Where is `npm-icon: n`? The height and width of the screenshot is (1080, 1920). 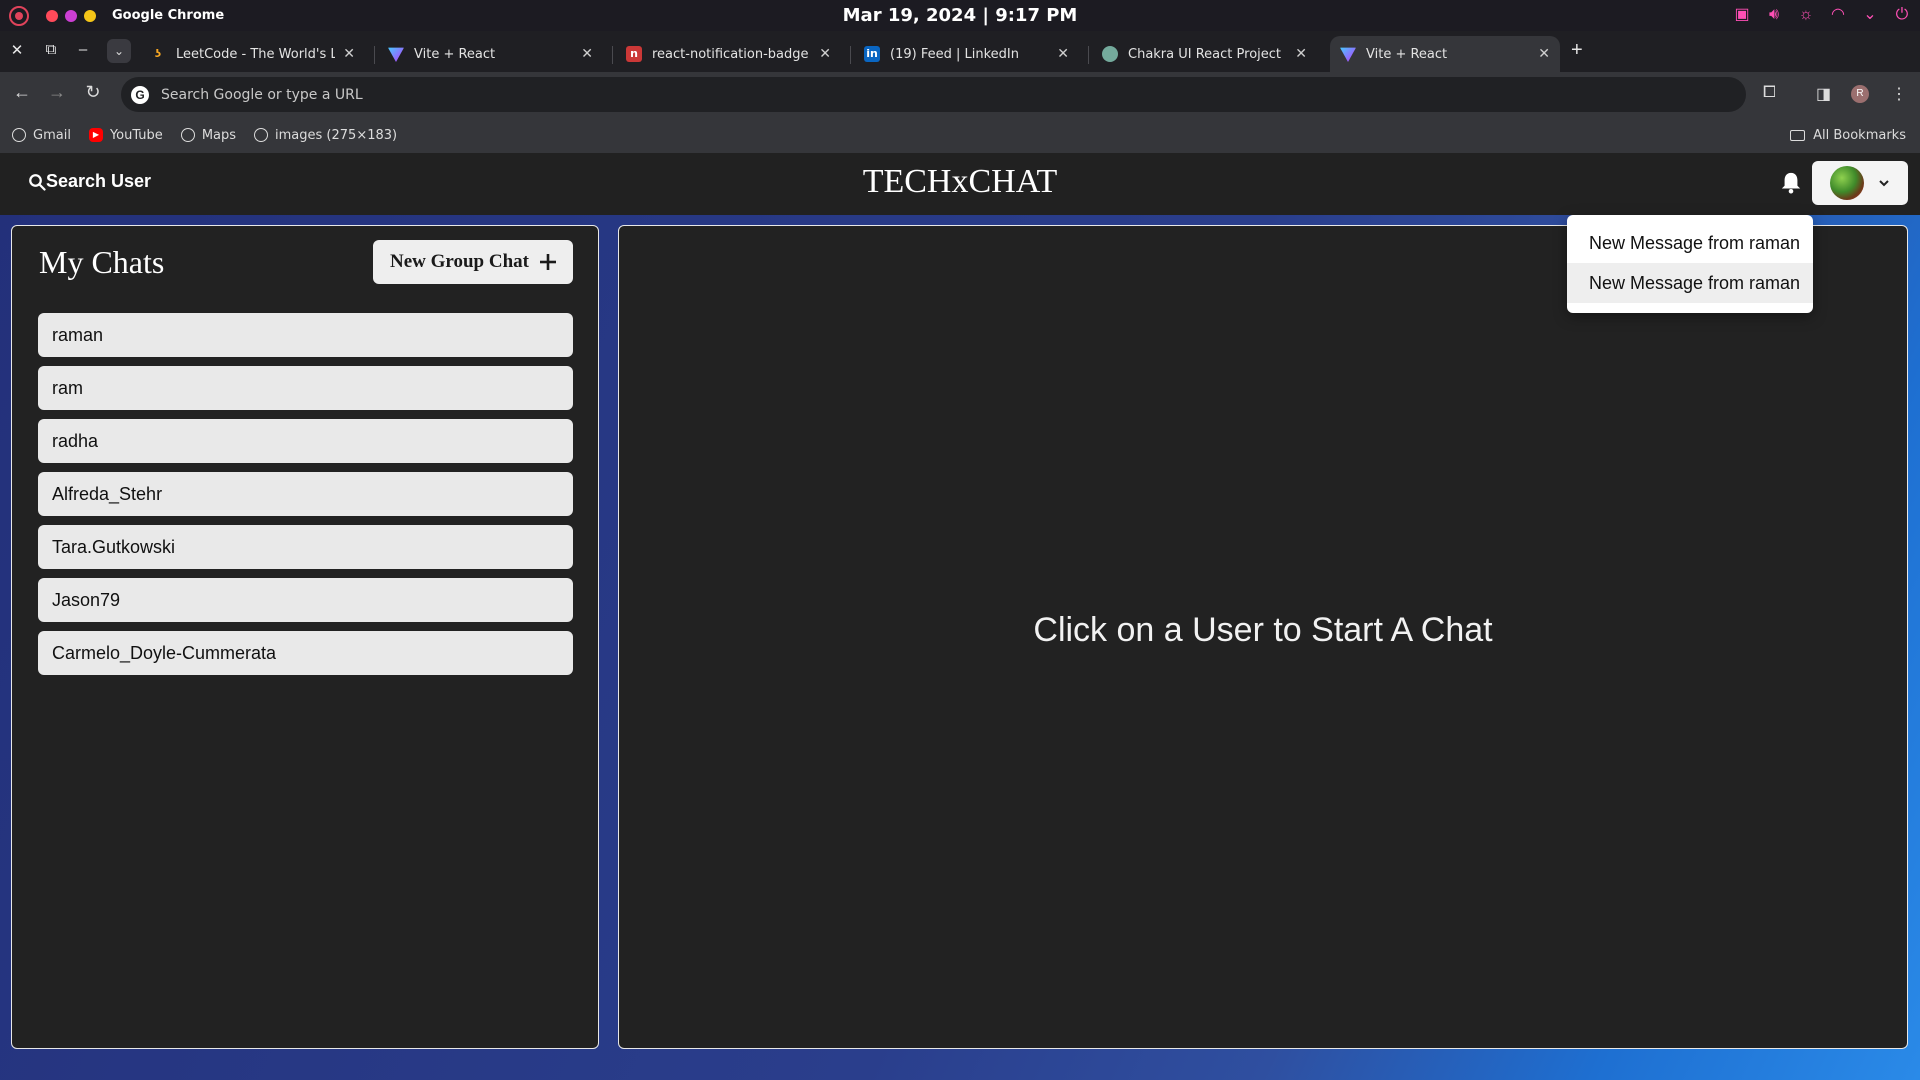
npm-icon: n is located at coordinates (634, 54).